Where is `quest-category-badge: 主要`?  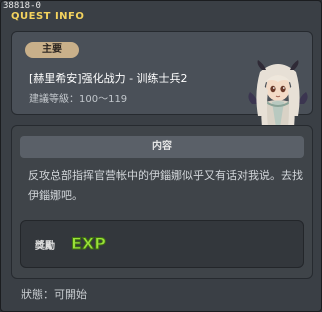
quest-category-badge: 主要 is located at coordinates (52, 50).